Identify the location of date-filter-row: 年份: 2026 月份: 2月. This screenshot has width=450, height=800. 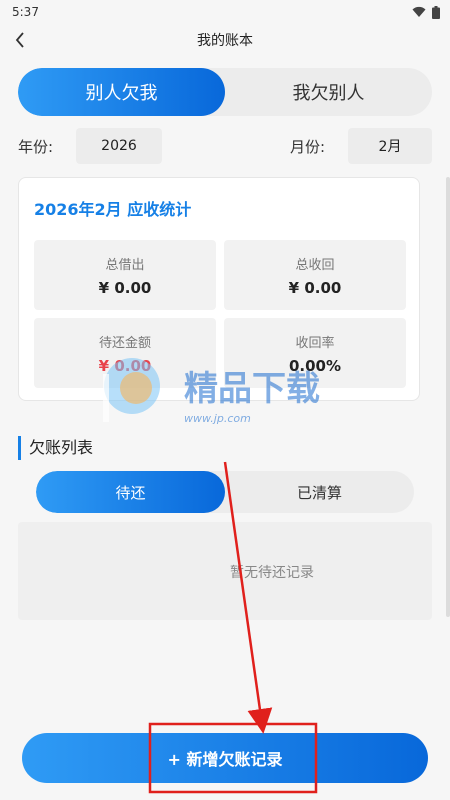
(225, 146).